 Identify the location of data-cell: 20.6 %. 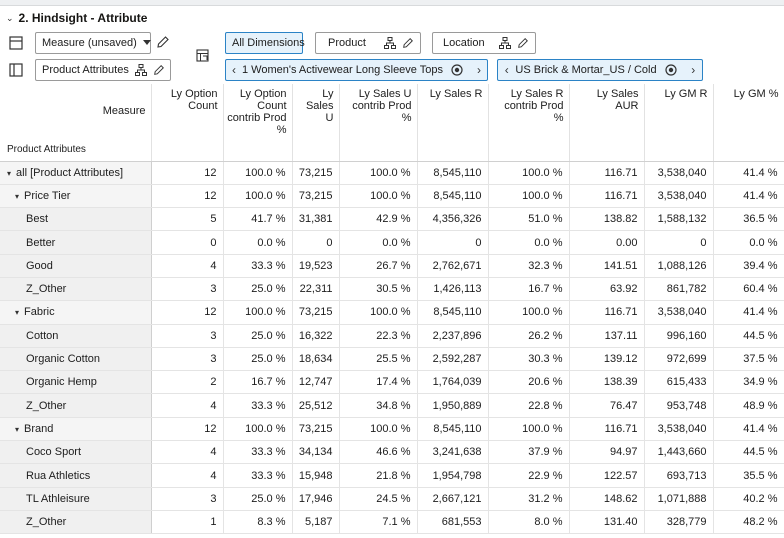
(529, 382).